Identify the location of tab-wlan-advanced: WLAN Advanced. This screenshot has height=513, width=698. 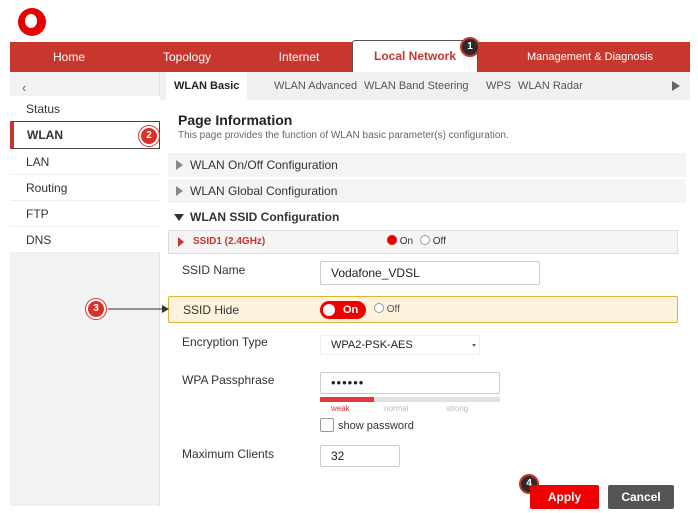
(315, 86).